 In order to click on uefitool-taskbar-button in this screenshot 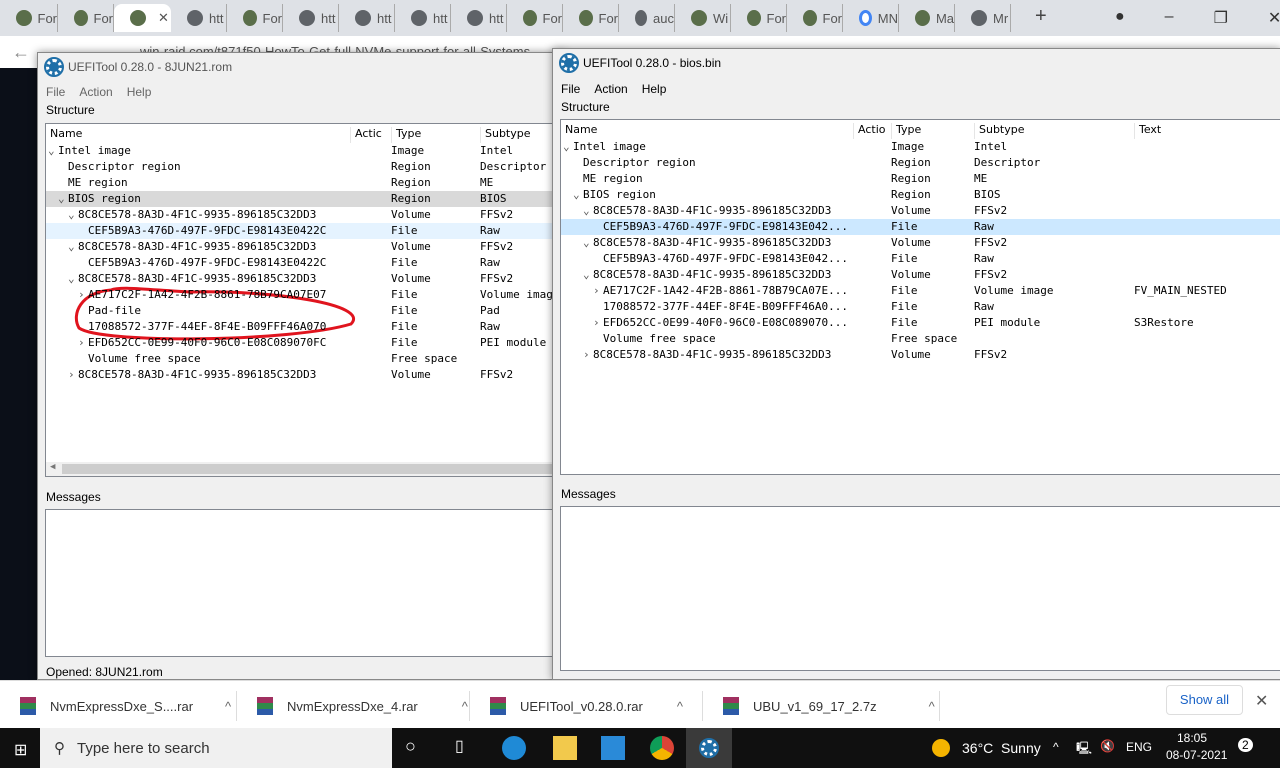, I will do `click(709, 748)`.